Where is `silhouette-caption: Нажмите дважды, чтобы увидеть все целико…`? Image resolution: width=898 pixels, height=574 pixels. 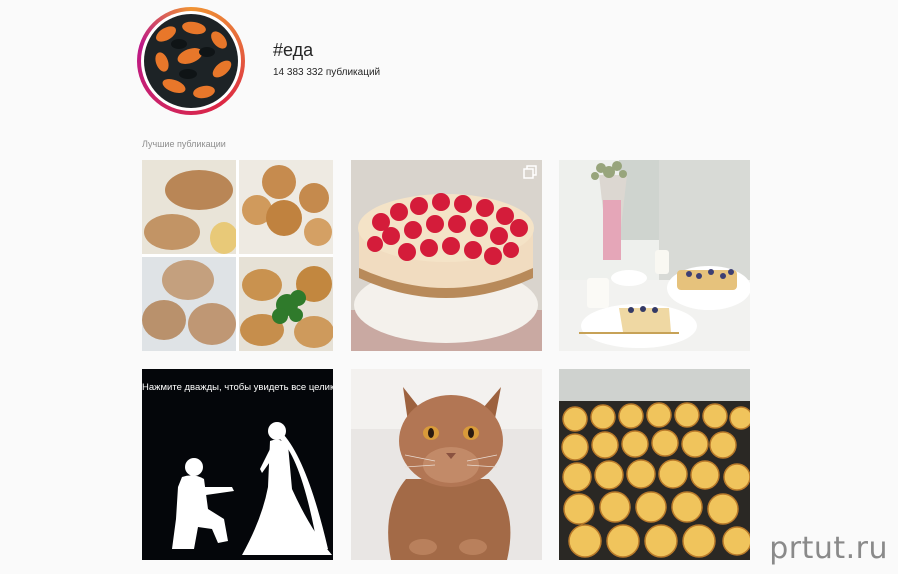 silhouette-caption: Нажмите дважды, чтобы увидеть все целико… is located at coordinates (237, 387).